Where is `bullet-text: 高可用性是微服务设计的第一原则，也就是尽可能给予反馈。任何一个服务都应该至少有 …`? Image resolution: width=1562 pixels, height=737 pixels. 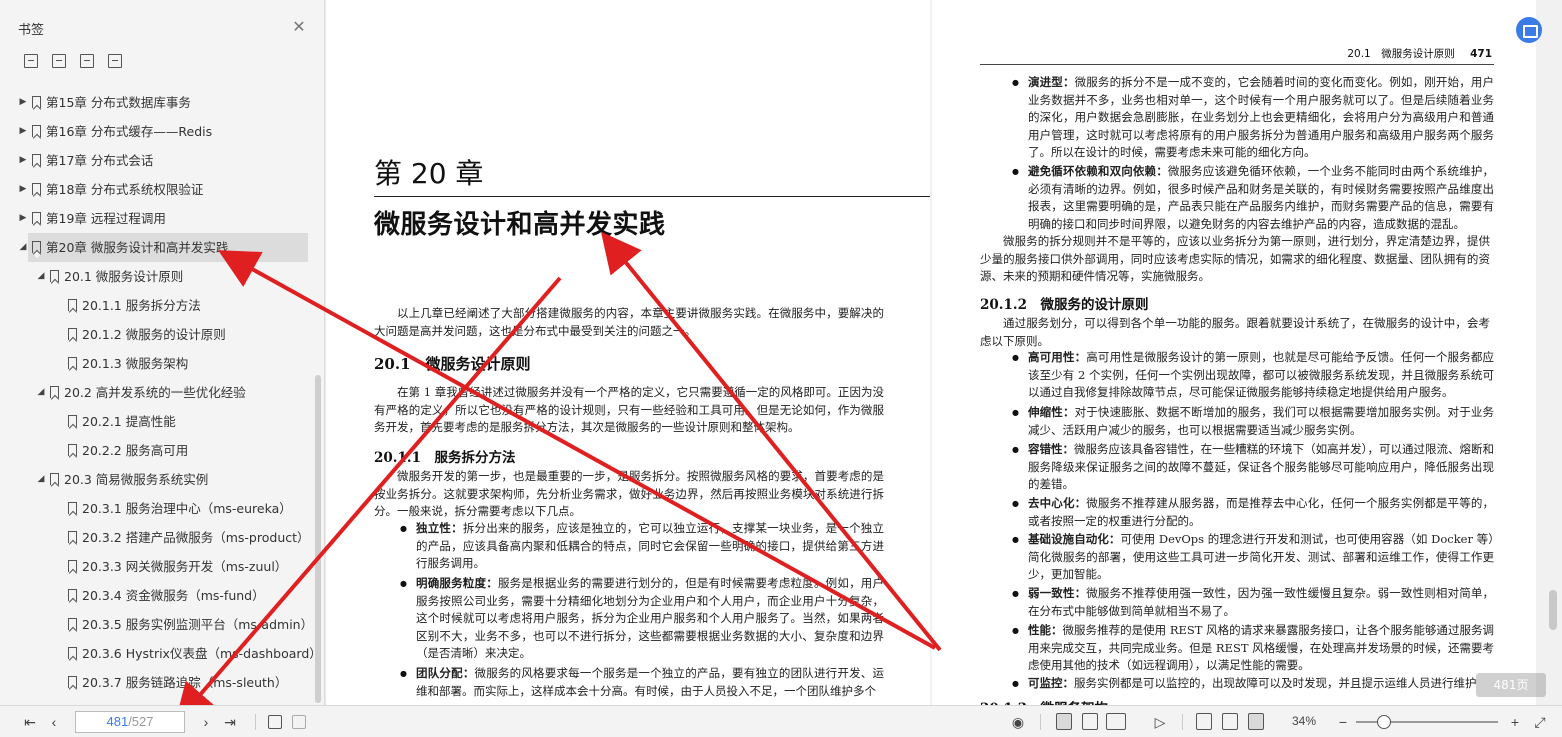
bullet-text: 高可用性是微服务设计的第一原则，也就是尽可能给予反馈。任何一个服务都应该至少有 … is located at coordinates (1261, 374).